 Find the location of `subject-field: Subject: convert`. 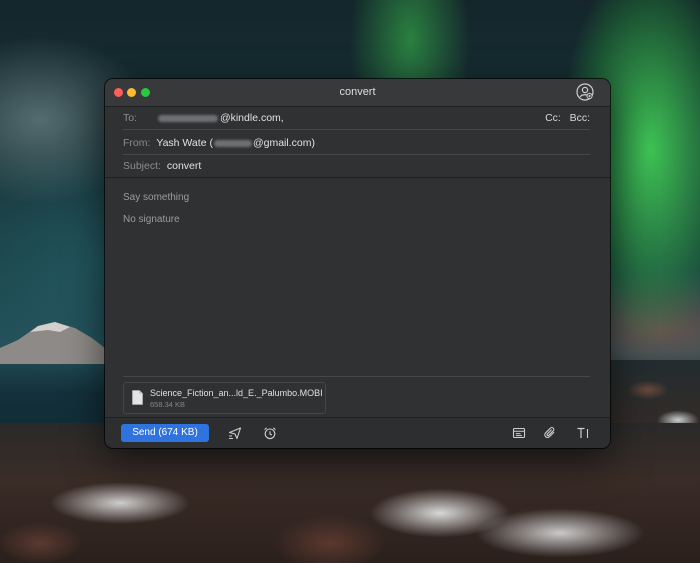

subject-field: Subject: convert is located at coordinates (356, 166).